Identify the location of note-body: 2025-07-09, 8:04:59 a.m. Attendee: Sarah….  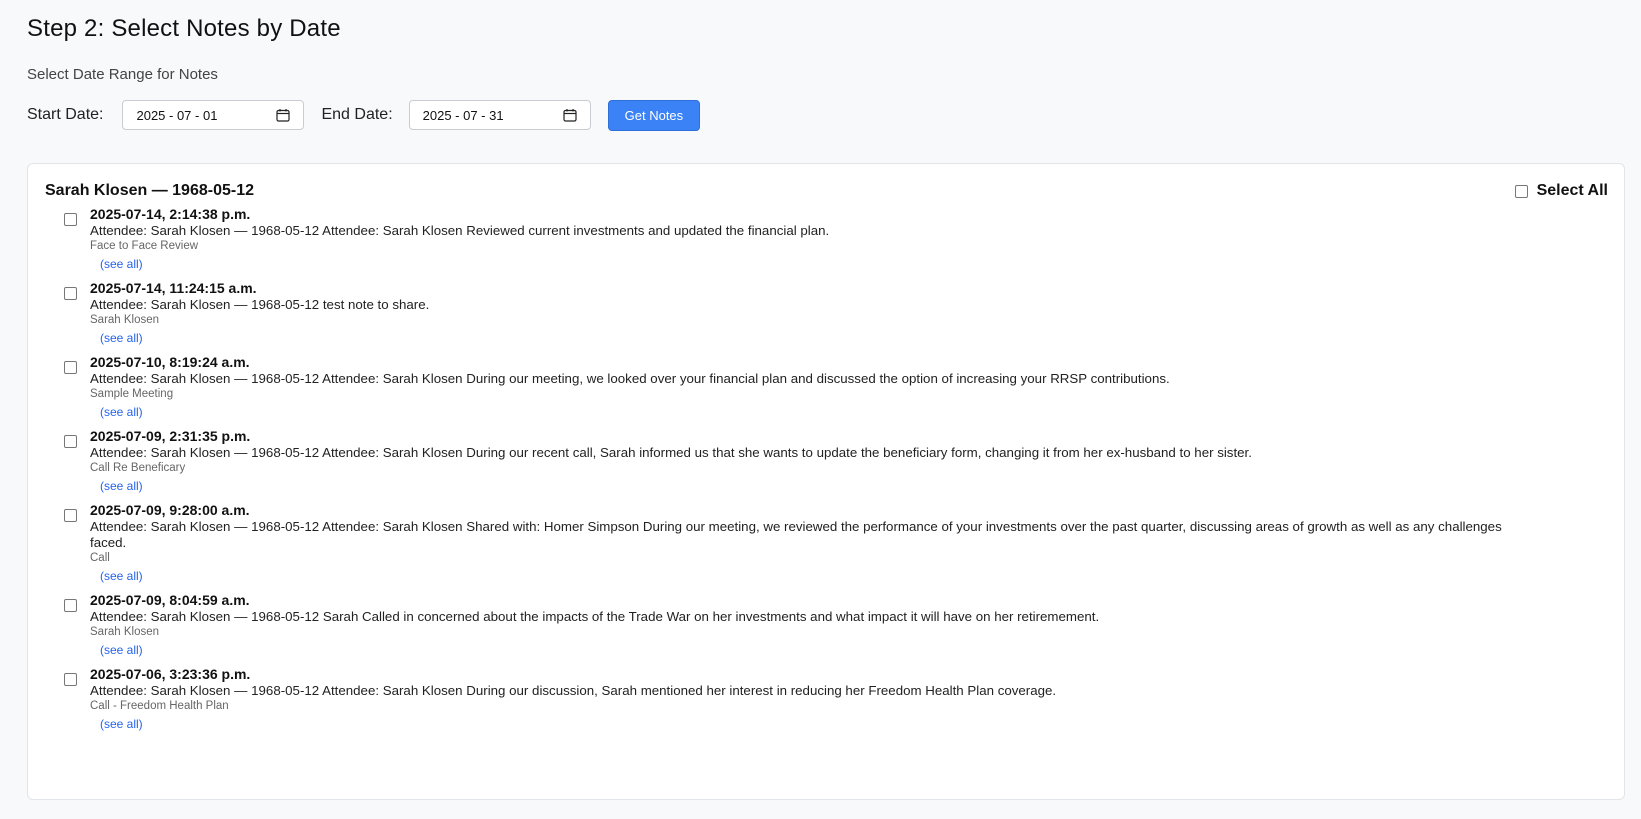
(815, 625).